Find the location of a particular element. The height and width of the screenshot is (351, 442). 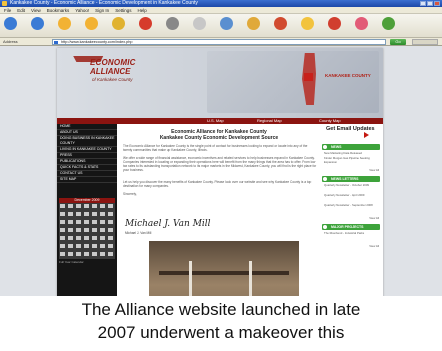

weather-icon is located at coordinates (388, 23).